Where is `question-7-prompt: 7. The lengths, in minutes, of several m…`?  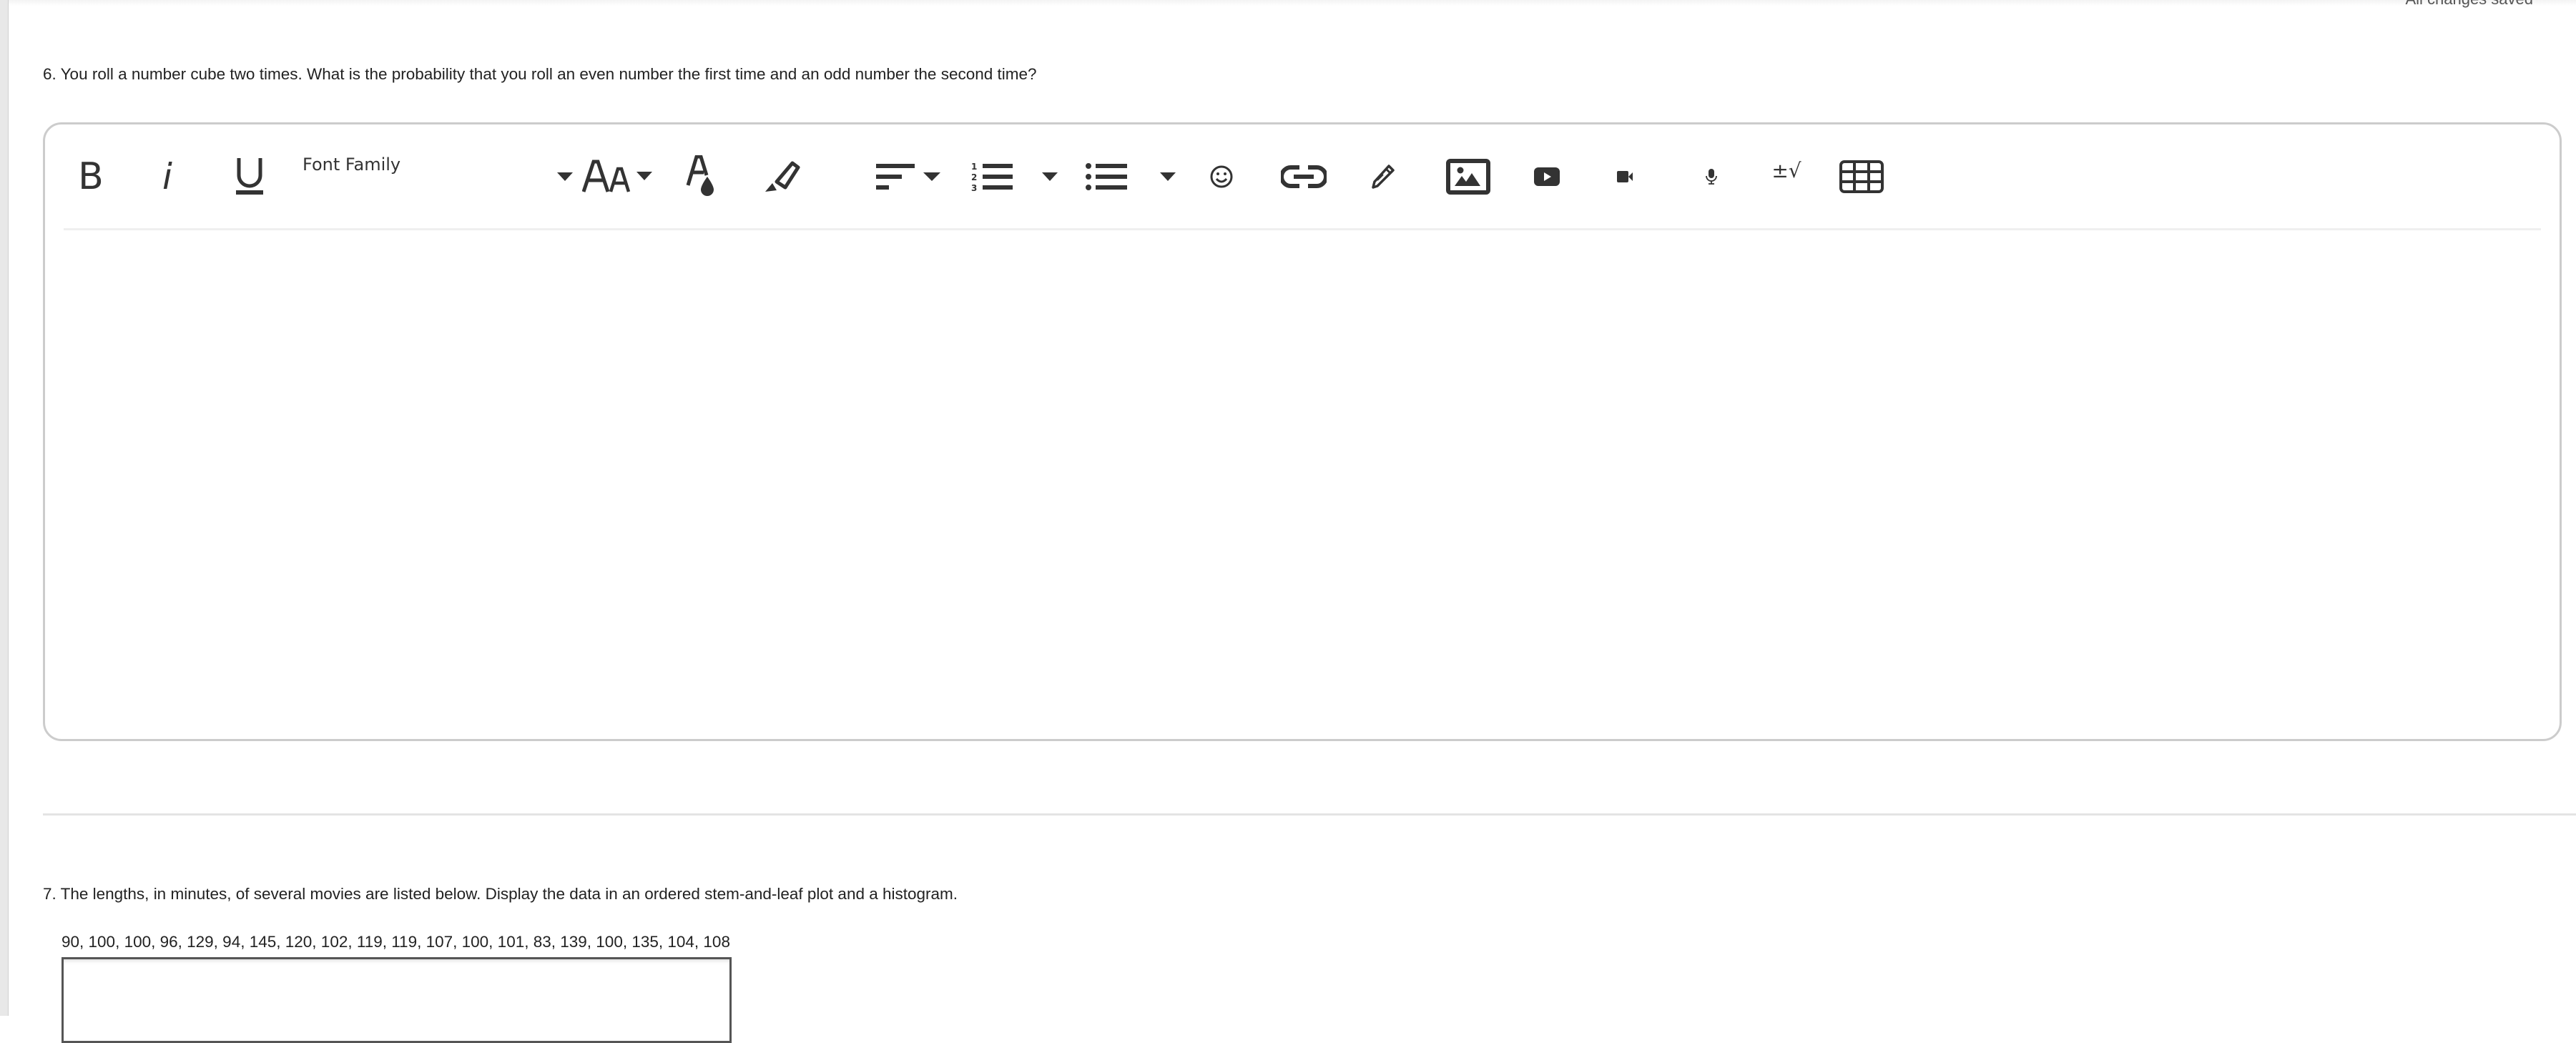
question-7-prompt: 7. The lengths, in minutes, of several m… is located at coordinates (501, 894).